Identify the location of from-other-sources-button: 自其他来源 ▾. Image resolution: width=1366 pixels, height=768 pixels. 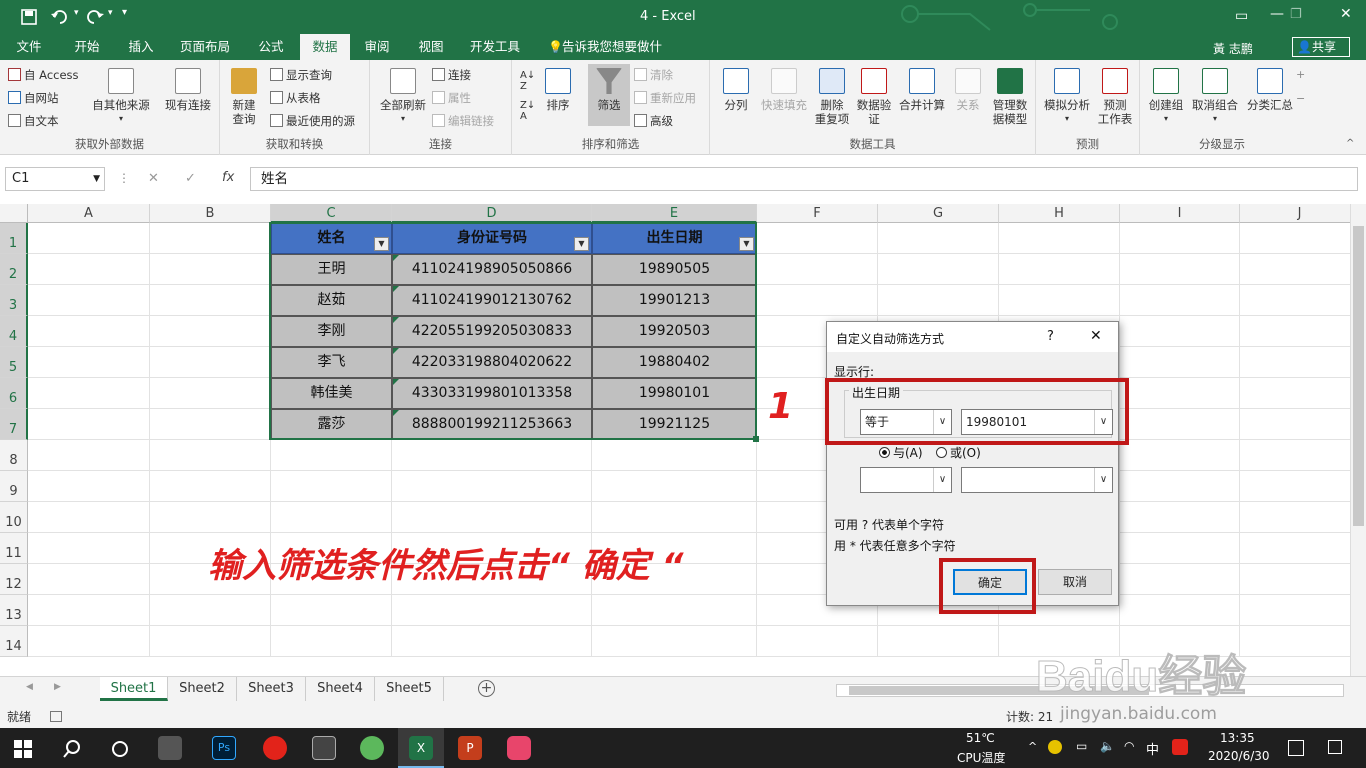
(121, 97).